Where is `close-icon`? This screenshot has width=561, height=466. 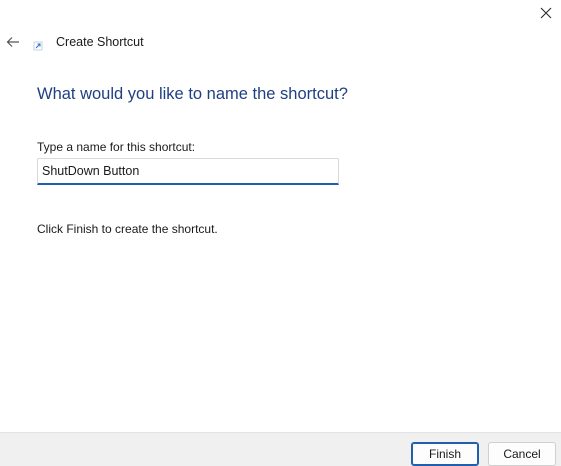
close-icon is located at coordinates (546, 13).